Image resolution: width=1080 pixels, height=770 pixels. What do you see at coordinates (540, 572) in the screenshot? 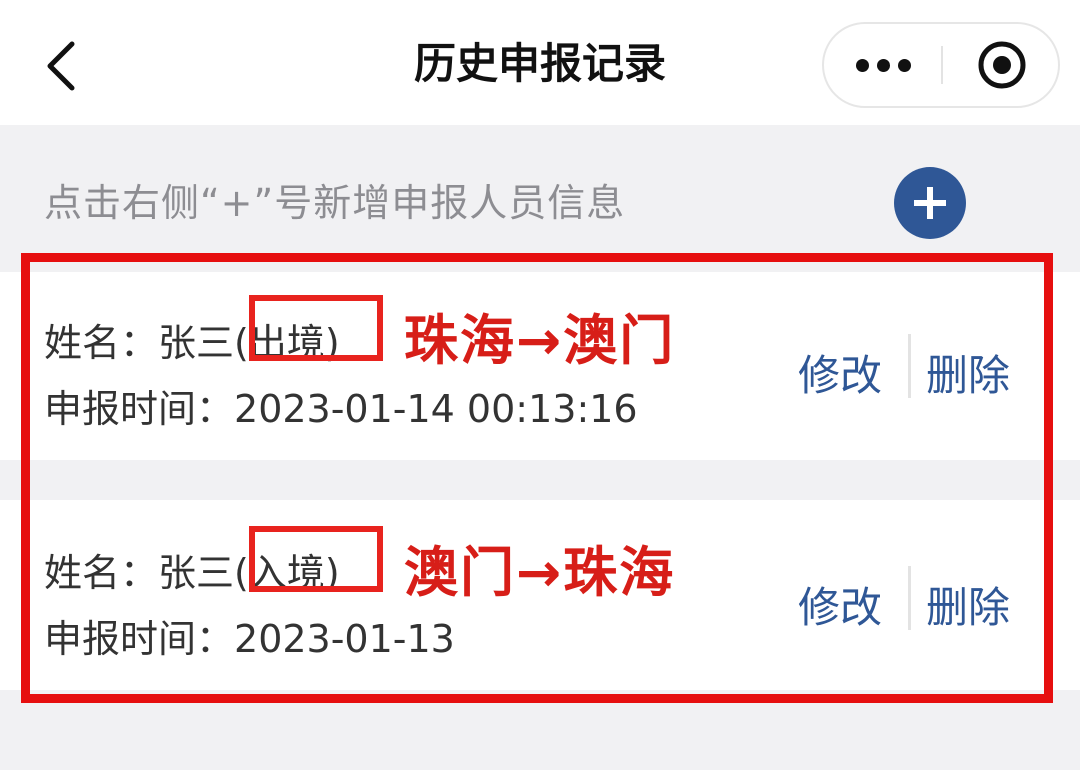
I see `route-annotation: 澳门→珠海` at bounding box center [540, 572].